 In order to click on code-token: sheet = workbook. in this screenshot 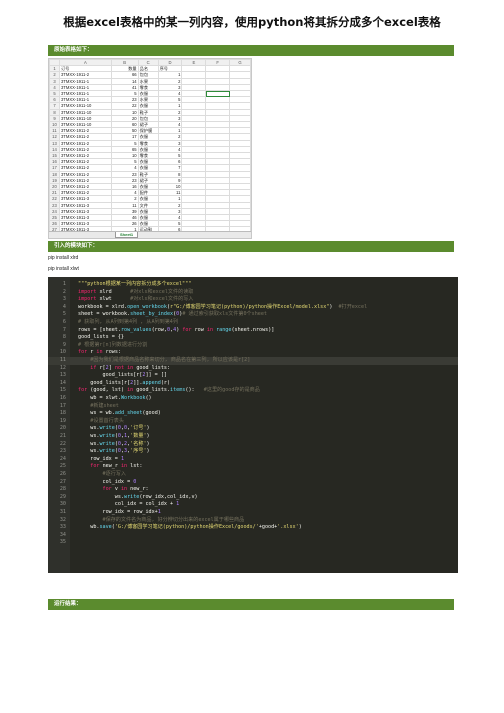, I will do `click(104, 314)`.